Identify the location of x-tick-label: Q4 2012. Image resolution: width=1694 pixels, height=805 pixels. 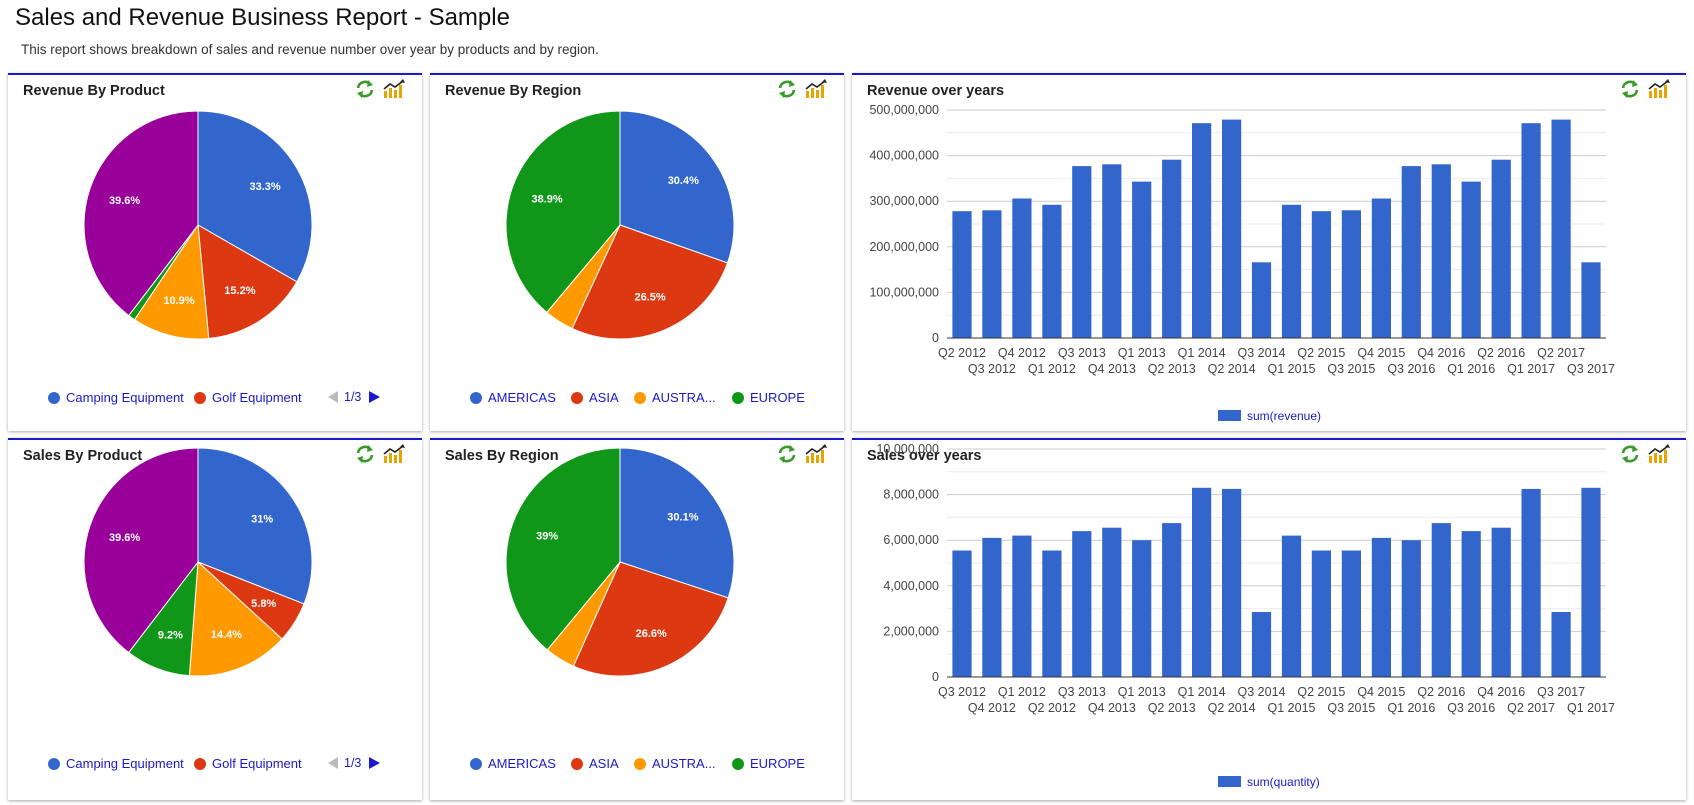
(992, 708).